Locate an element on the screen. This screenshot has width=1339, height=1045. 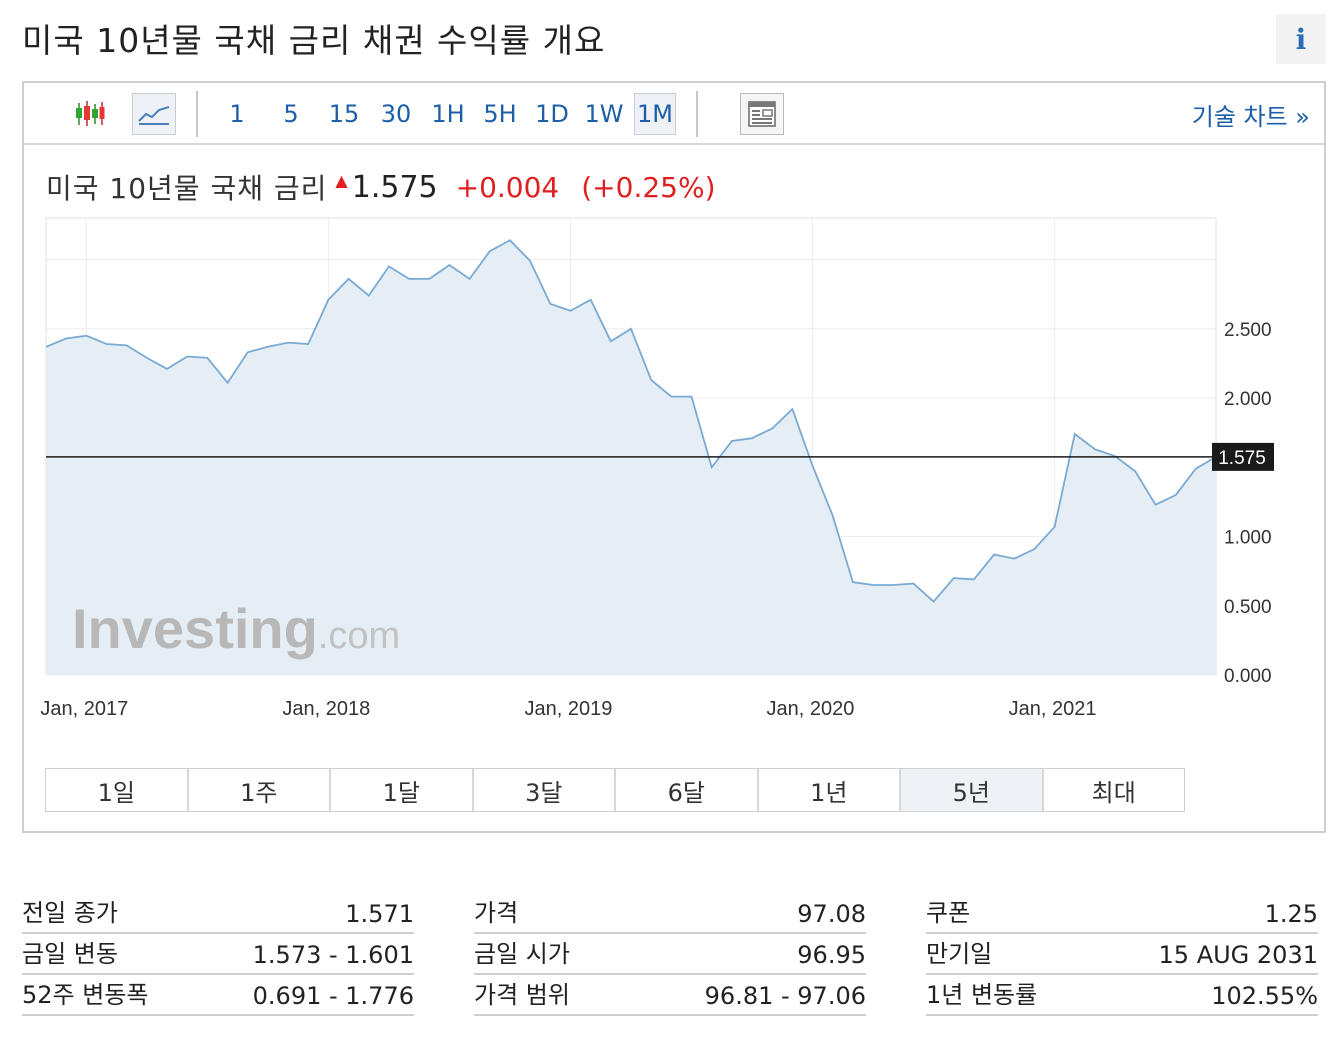
range-1y: 1년 is located at coordinates (829, 790).